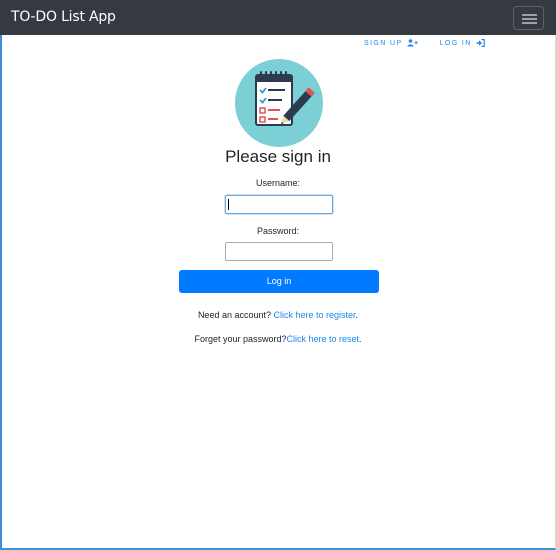  I want to click on sign-in-icon, so click(480, 43).